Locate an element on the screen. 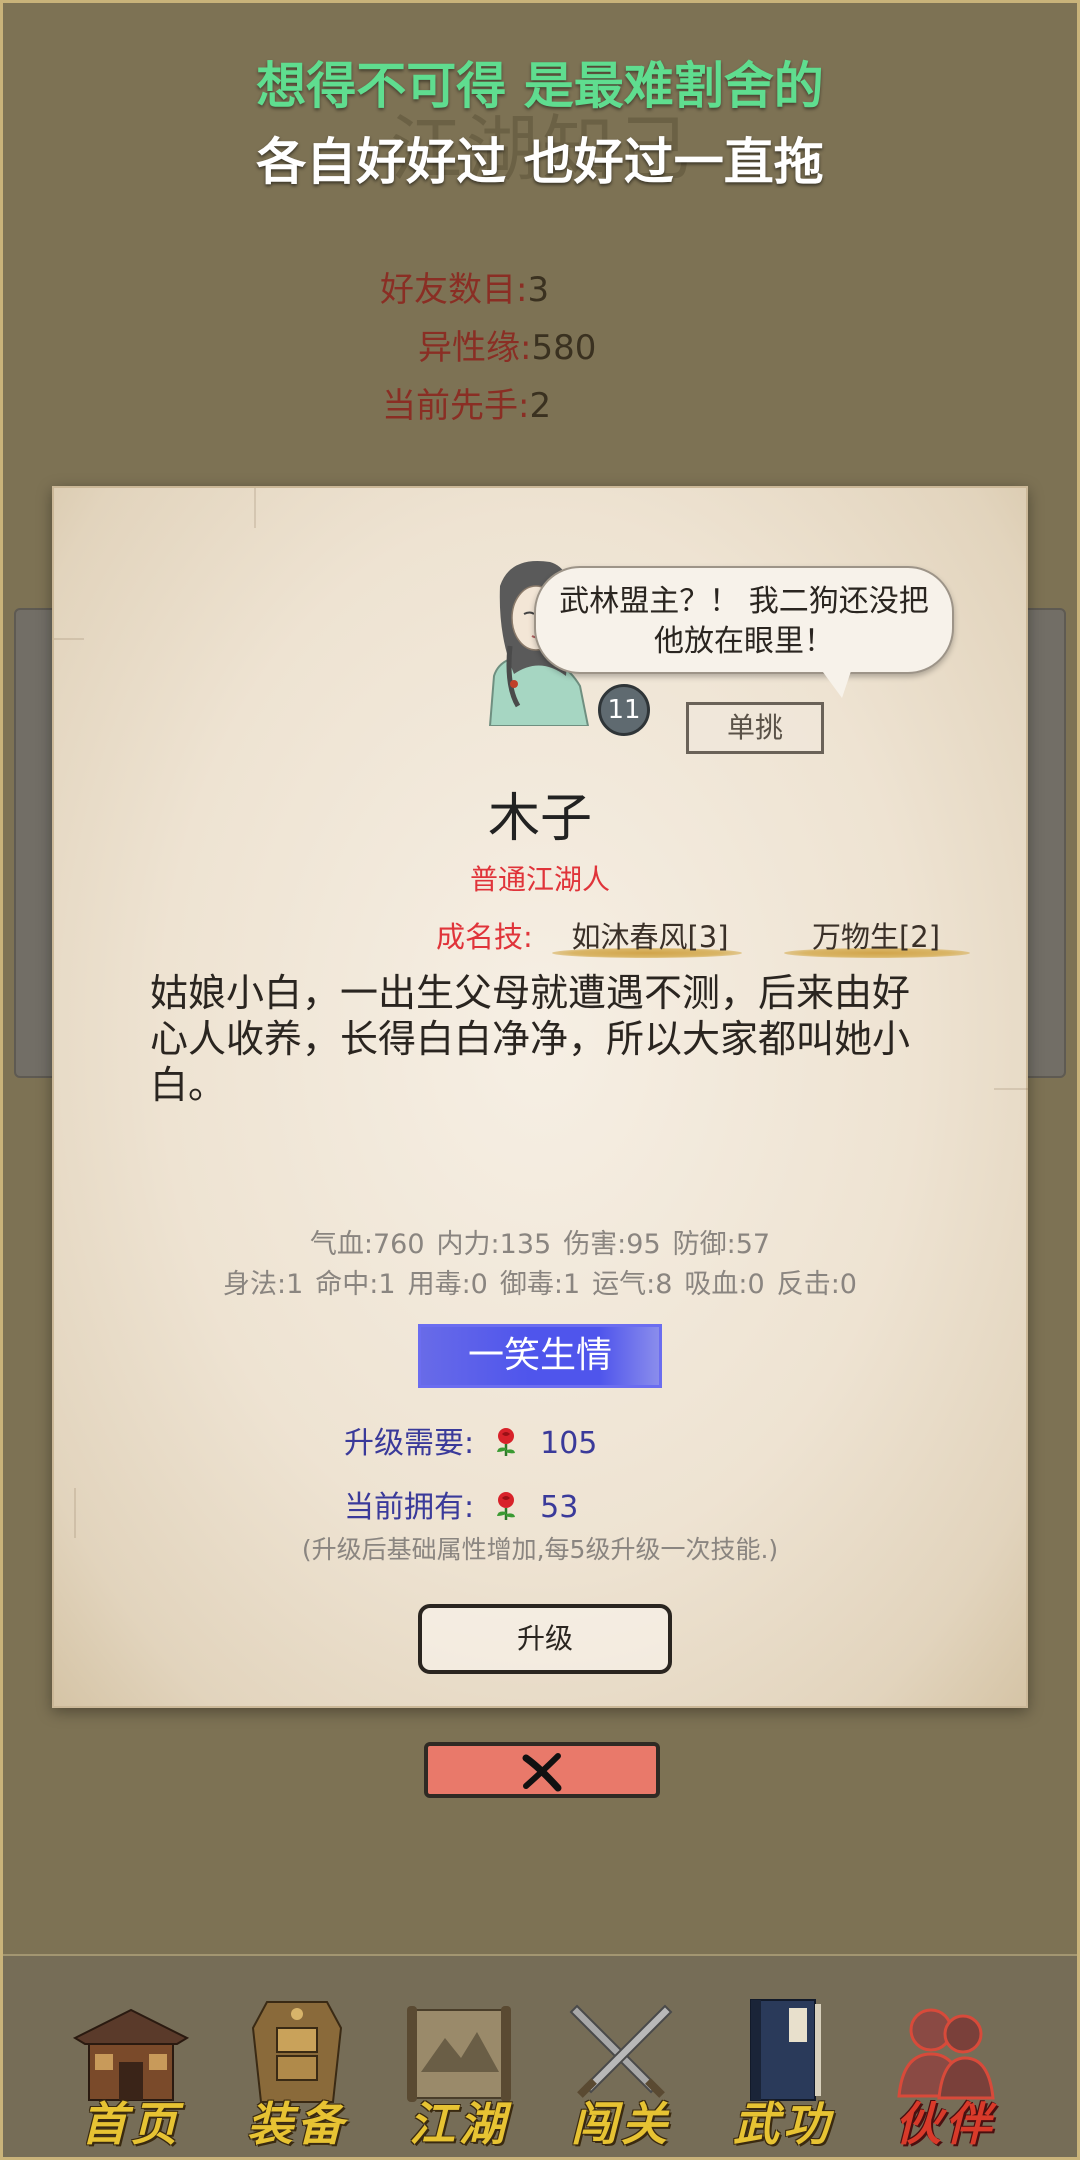 This screenshot has height=2160, width=1080. attr-poison-resist: 御毒:1 is located at coordinates (540, 1284).